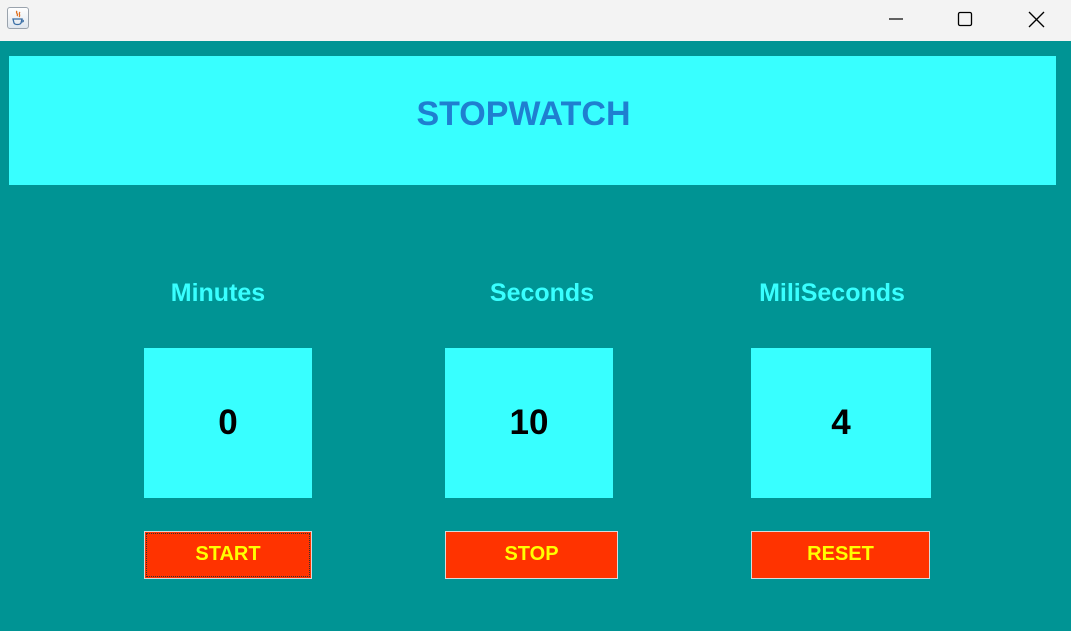 Image resolution: width=1071 pixels, height=631 pixels. I want to click on milliseconds-label: MiliSeconds, so click(832, 293).